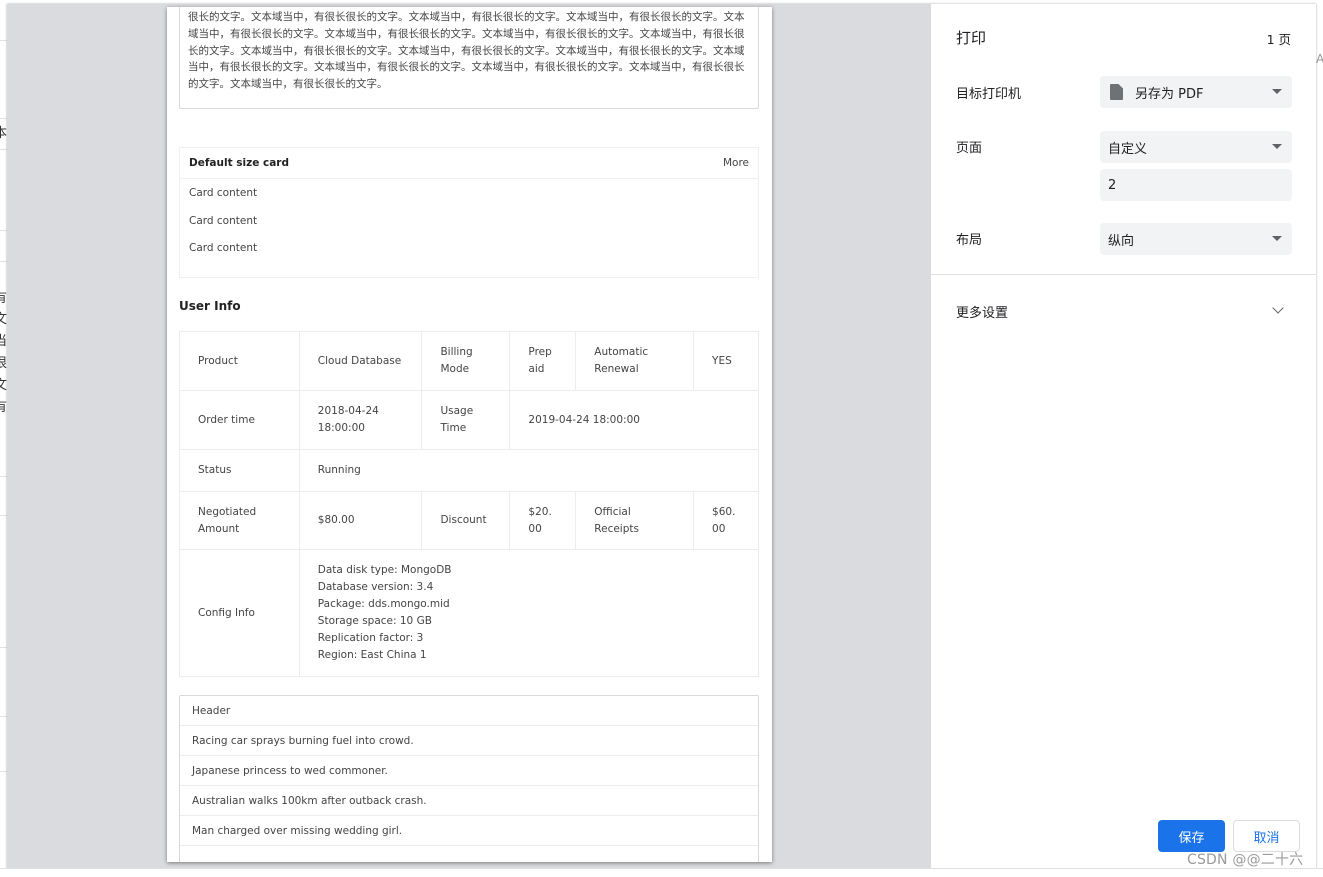 The image size is (1323, 877). I want to click on pages-value: 自定义, so click(1128, 149).